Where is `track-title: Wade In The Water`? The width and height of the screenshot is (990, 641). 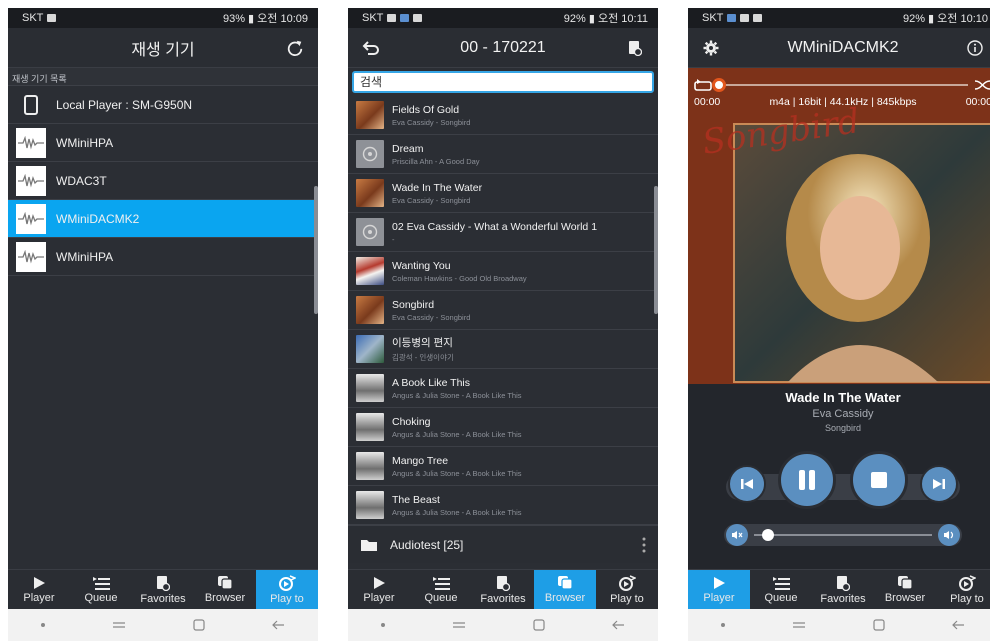 track-title: Wade In The Water is located at coordinates (843, 397).